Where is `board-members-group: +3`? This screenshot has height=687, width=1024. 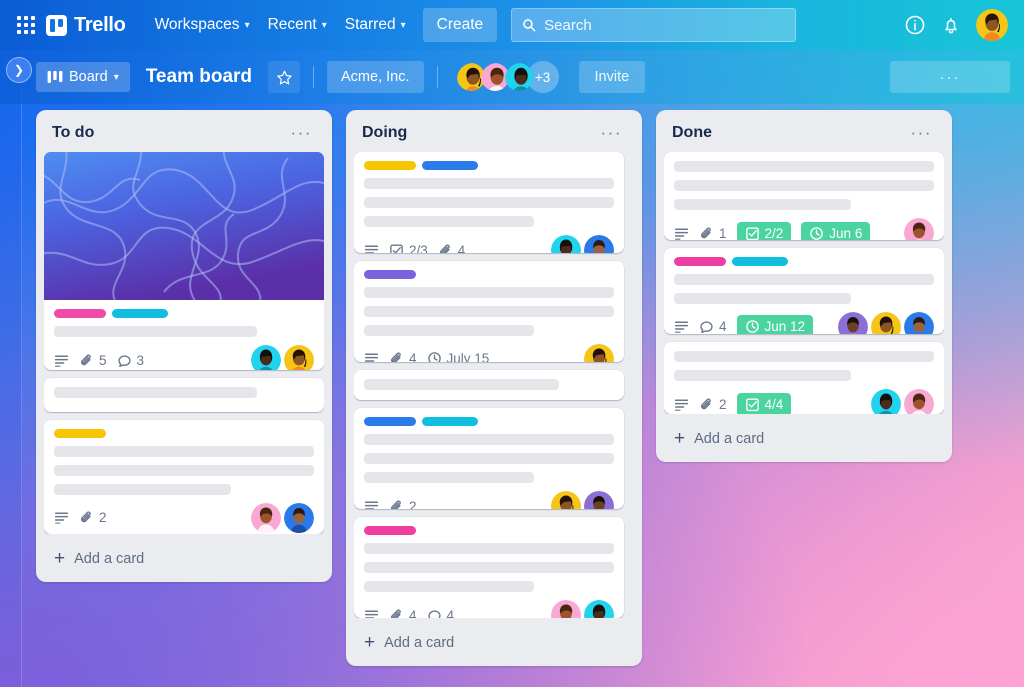 board-members-group: +3 is located at coordinates (507, 77).